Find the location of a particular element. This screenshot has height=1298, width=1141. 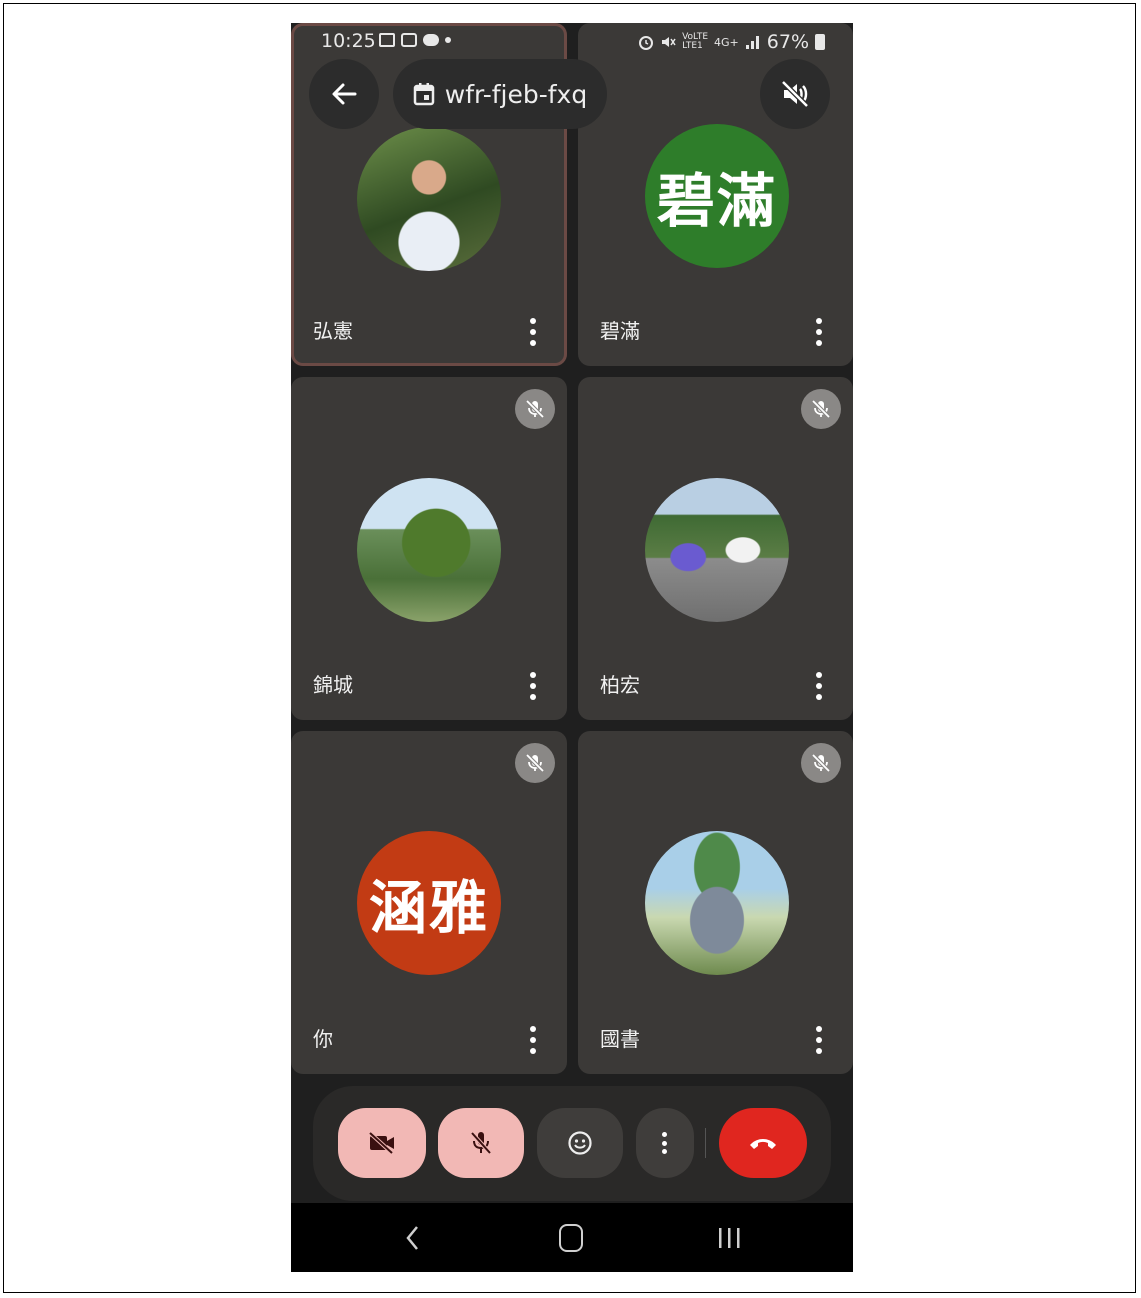

meeting-info-button: wfr-fjeb-fxq is located at coordinates (500, 94).